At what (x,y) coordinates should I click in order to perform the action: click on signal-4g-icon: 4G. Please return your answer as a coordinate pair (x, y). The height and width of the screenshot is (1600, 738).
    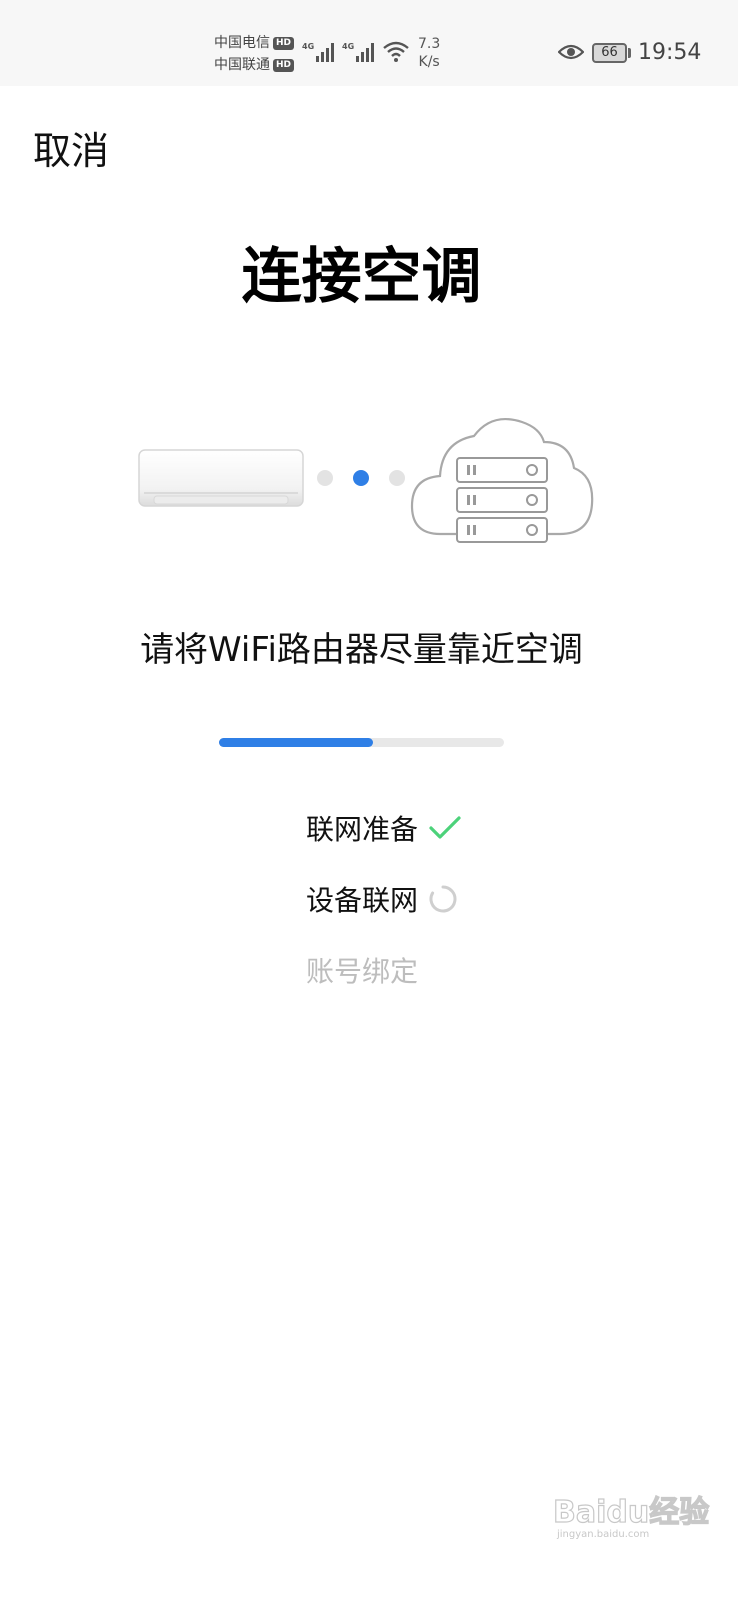
    Looking at the image, I should click on (318, 52).